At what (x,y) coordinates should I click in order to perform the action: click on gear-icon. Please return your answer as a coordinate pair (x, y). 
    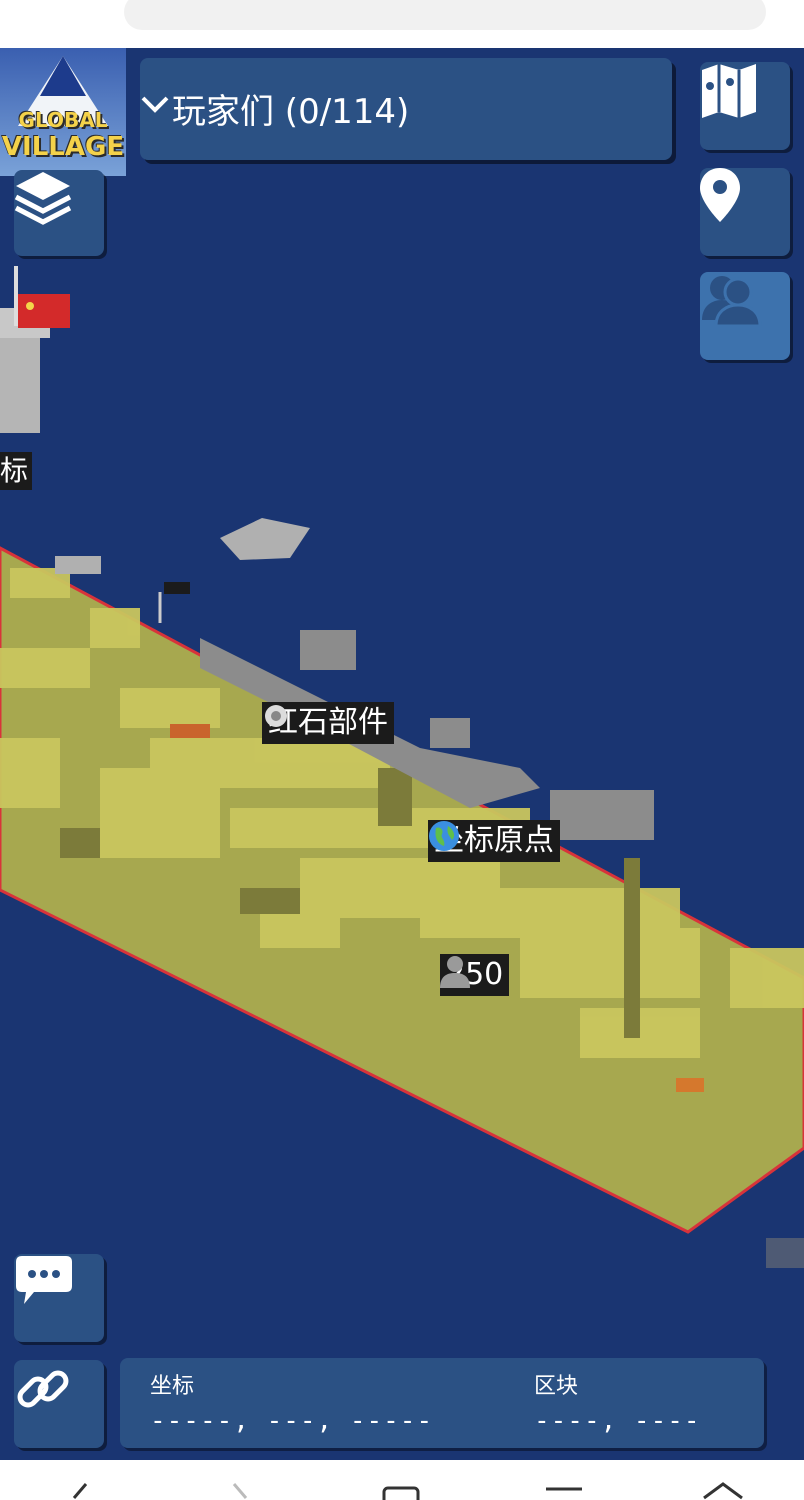
    Looking at the image, I should click on (276, 716).